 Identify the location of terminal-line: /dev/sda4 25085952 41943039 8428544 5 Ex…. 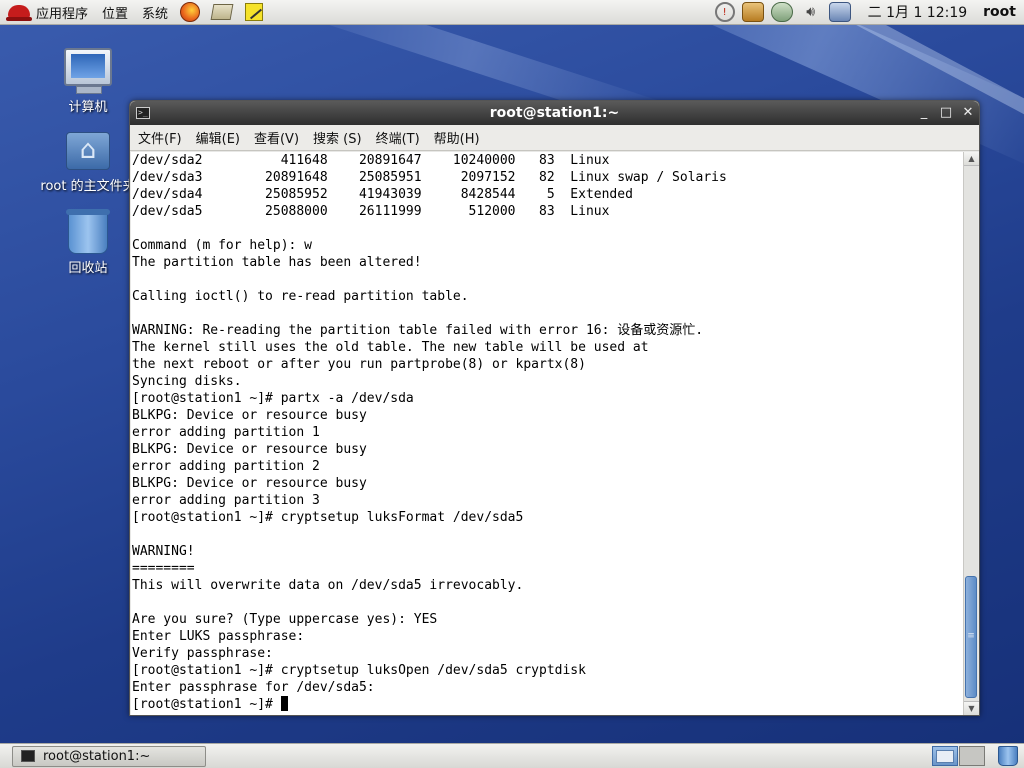
(382, 194).